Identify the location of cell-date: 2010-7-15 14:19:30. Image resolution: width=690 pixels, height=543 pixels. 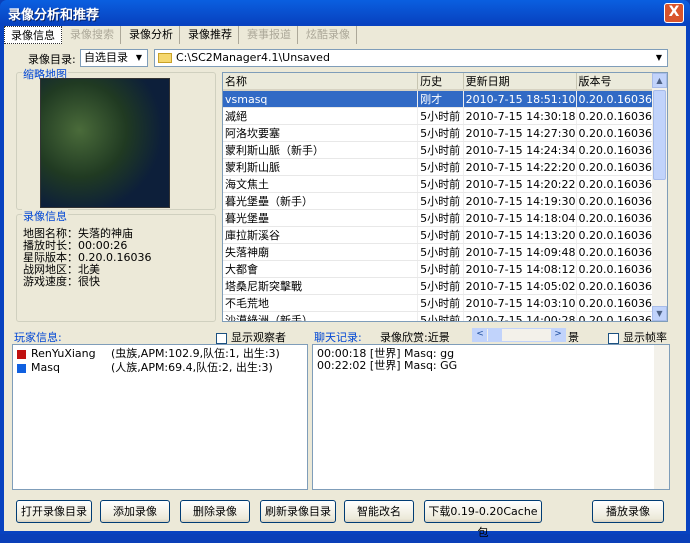
(520, 201).